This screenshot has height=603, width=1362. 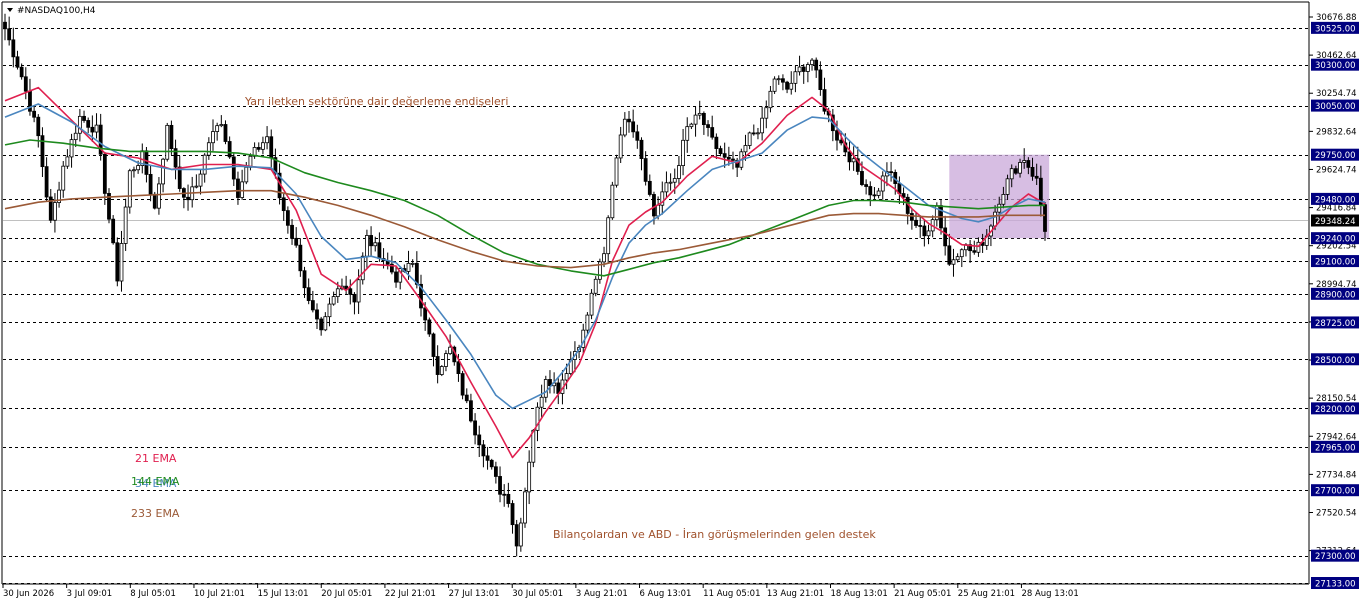 I want to click on x-tick-label: 18 Aug 13:01, so click(x=858, y=594).